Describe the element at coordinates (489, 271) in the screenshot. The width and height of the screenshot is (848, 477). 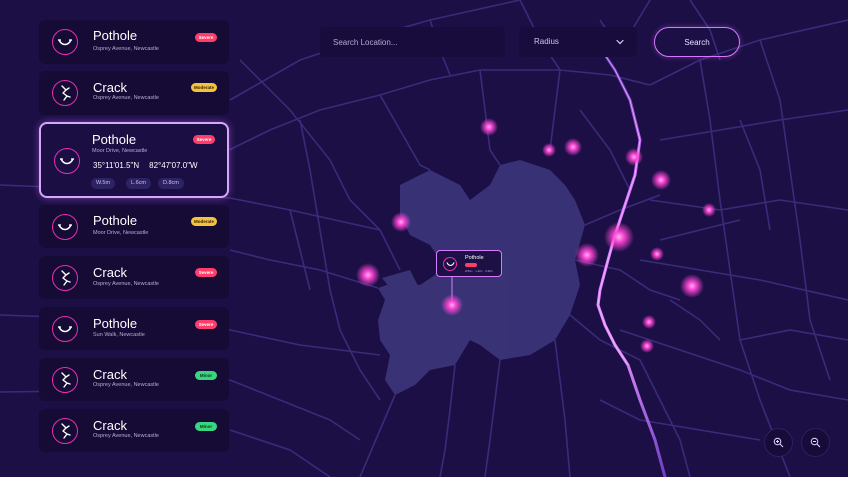
I see `popup-tag: D.8cm` at that location.